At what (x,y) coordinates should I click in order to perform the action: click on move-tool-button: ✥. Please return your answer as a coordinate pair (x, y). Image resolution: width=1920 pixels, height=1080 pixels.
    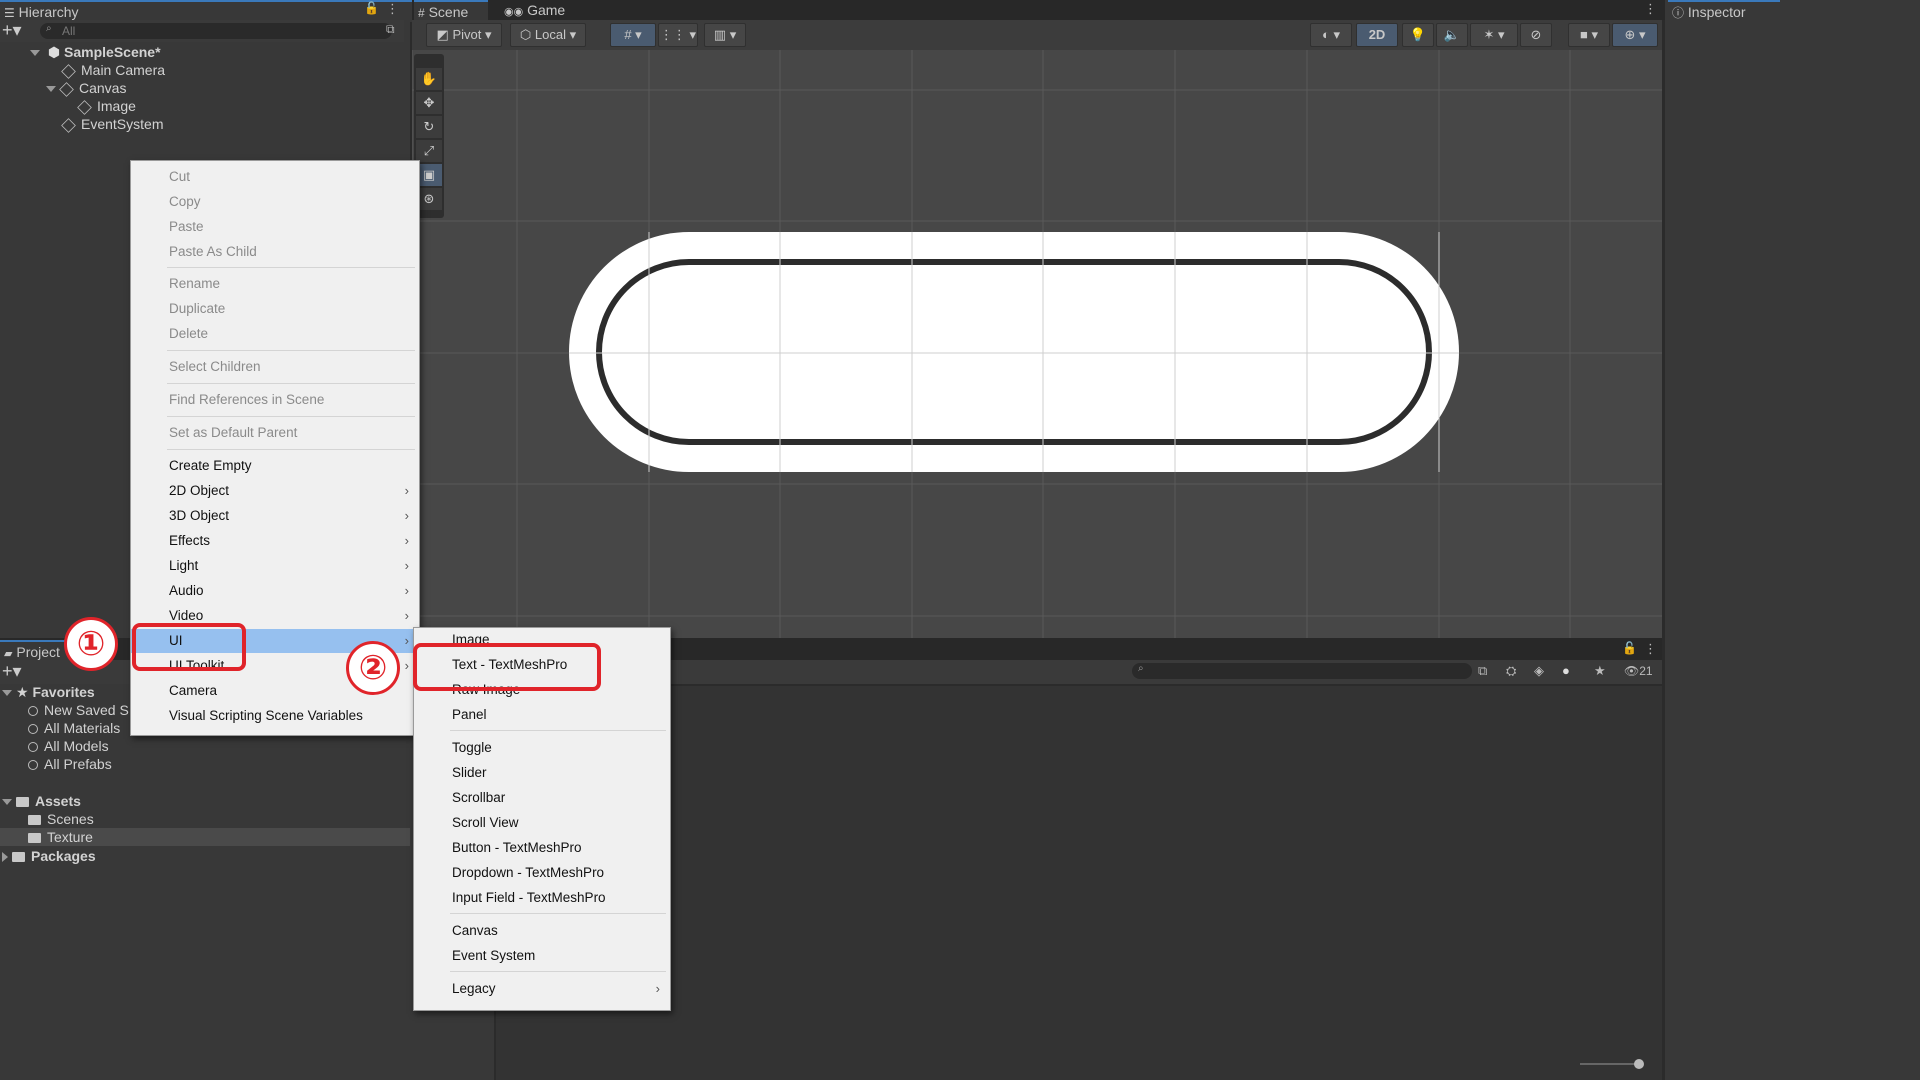
    Looking at the image, I should click on (429, 103).